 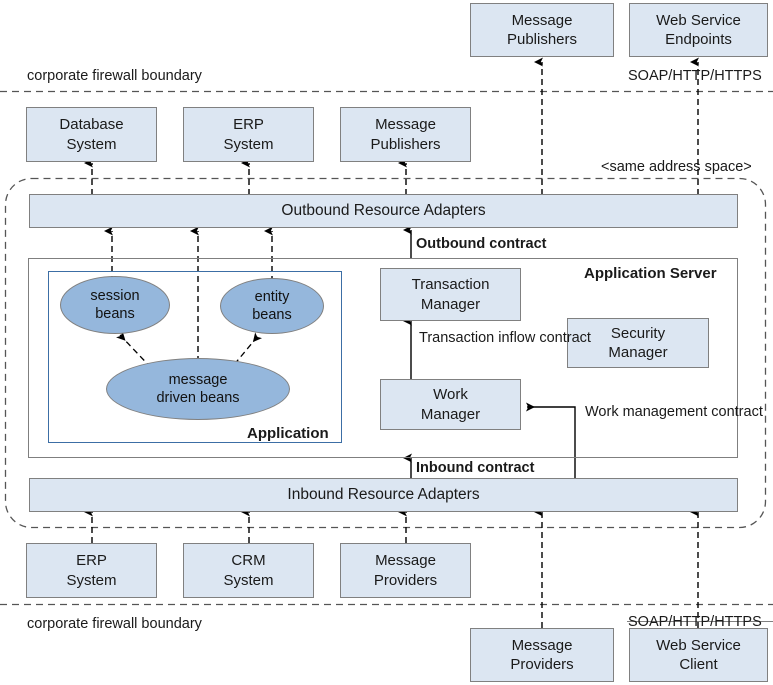 I want to click on outbound-contract-label: Outbound contract, so click(x=481, y=244).